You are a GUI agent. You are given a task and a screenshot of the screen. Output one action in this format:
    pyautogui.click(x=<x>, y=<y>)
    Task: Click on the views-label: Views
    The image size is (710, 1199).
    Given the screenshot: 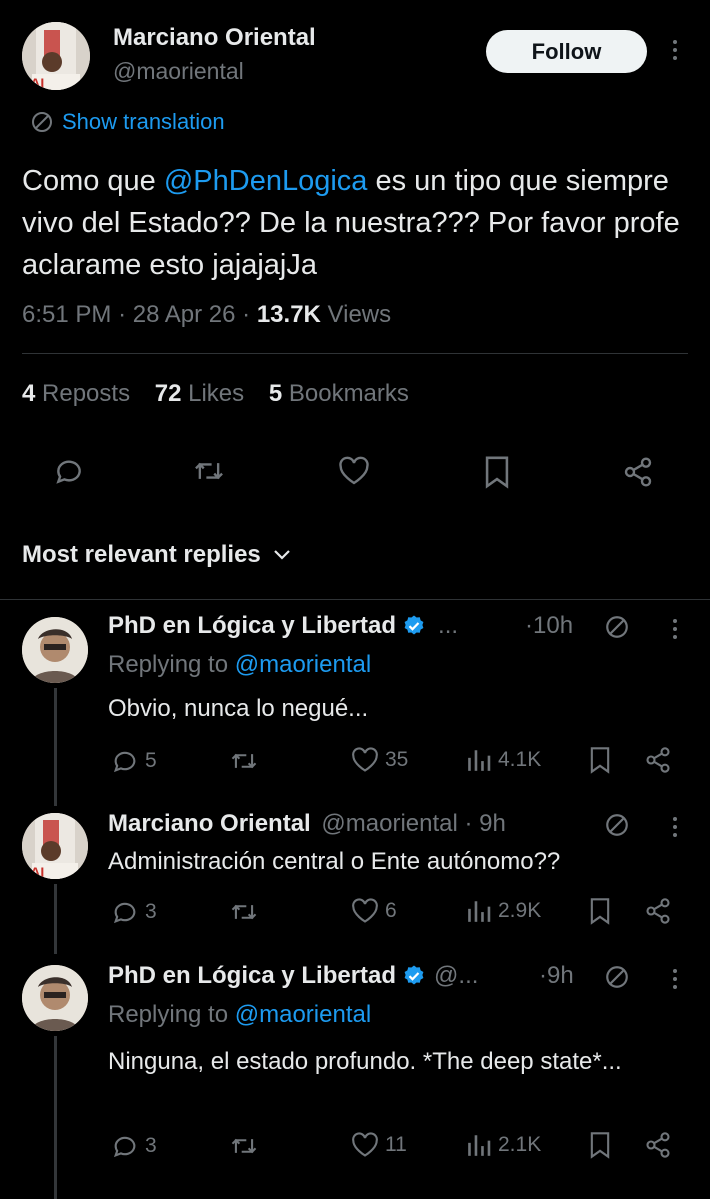 What is the action you would take?
    pyautogui.click(x=359, y=314)
    